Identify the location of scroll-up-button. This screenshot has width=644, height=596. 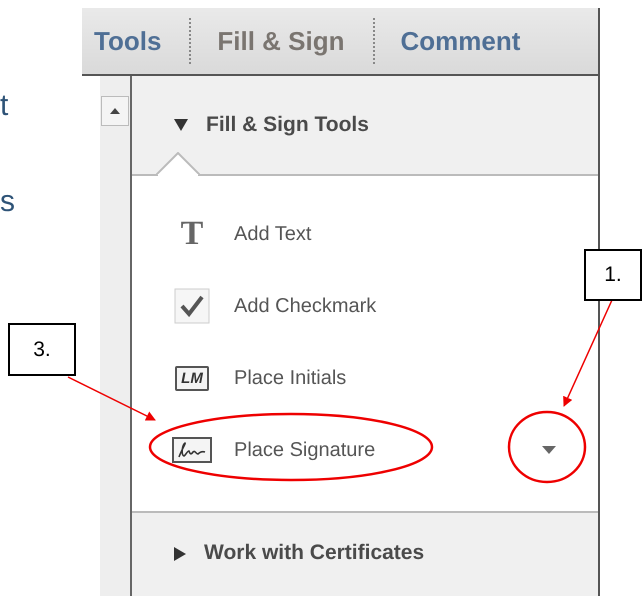
(115, 111).